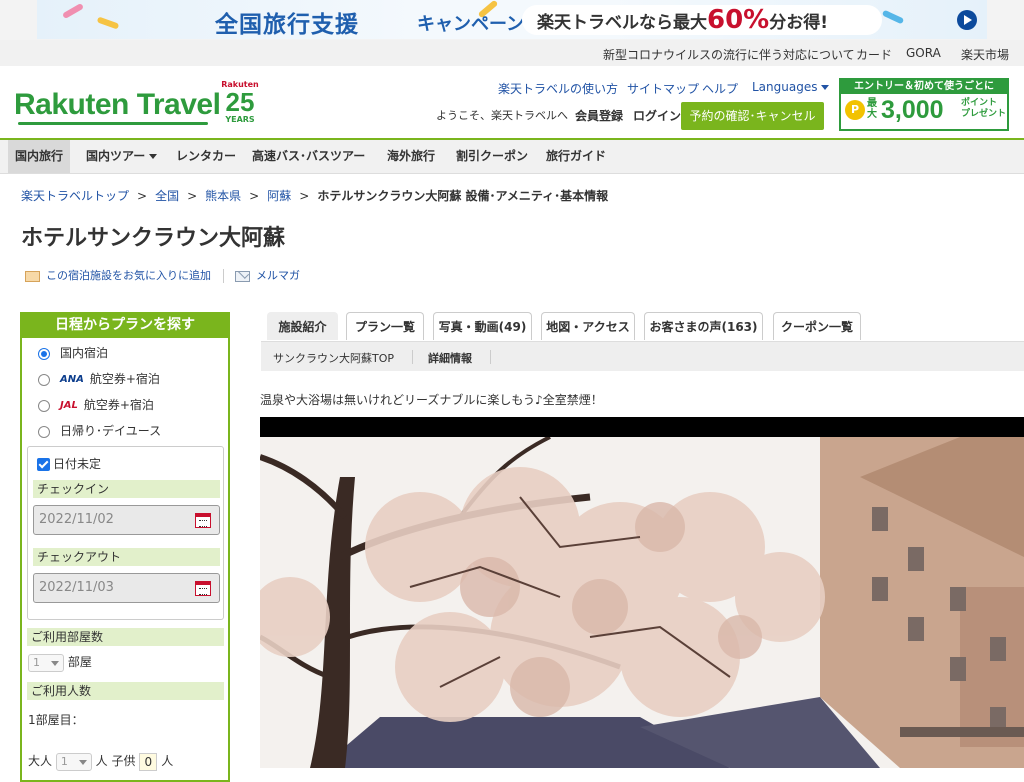 This screenshot has width=1024, height=782. I want to click on point-coin-icon: P, so click(855, 110).